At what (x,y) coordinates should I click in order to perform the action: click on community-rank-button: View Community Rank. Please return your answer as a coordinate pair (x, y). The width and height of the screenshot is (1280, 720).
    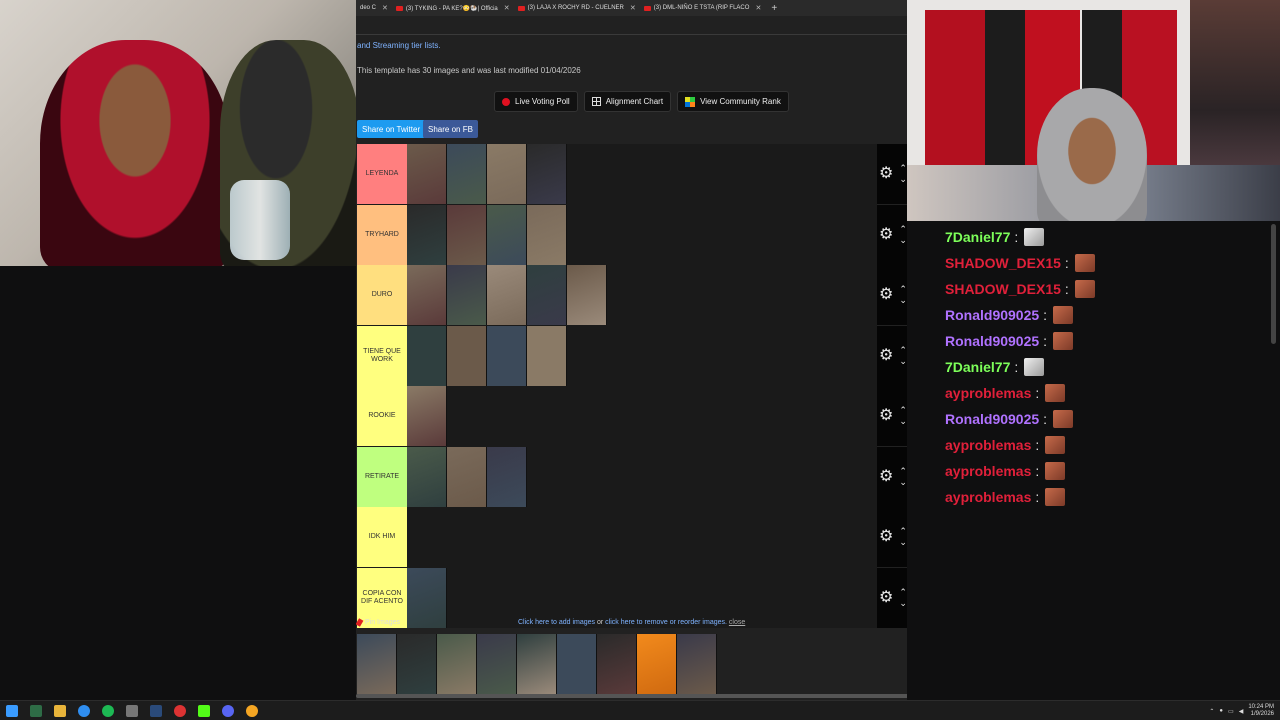
    Looking at the image, I should click on (733, 101).